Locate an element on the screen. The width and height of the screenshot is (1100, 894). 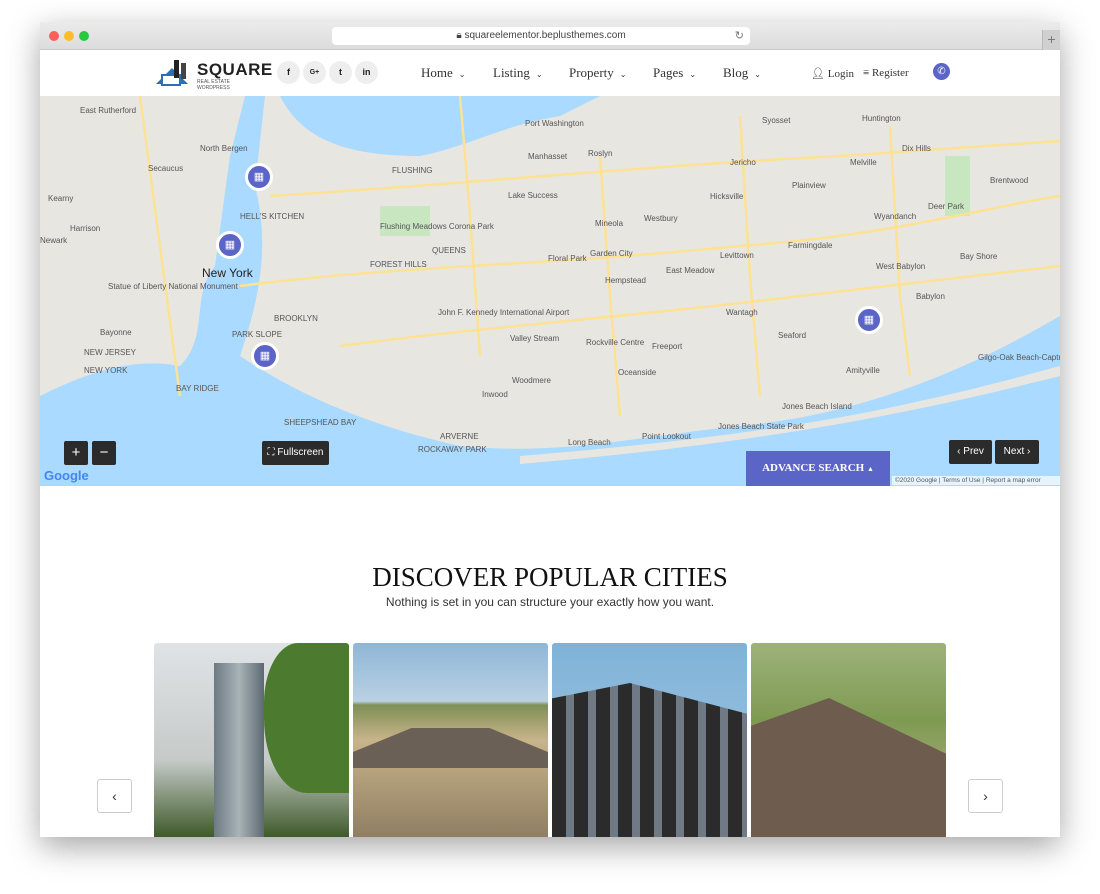
login-link: 👤︎ Login is located at coordinates (832, 73).